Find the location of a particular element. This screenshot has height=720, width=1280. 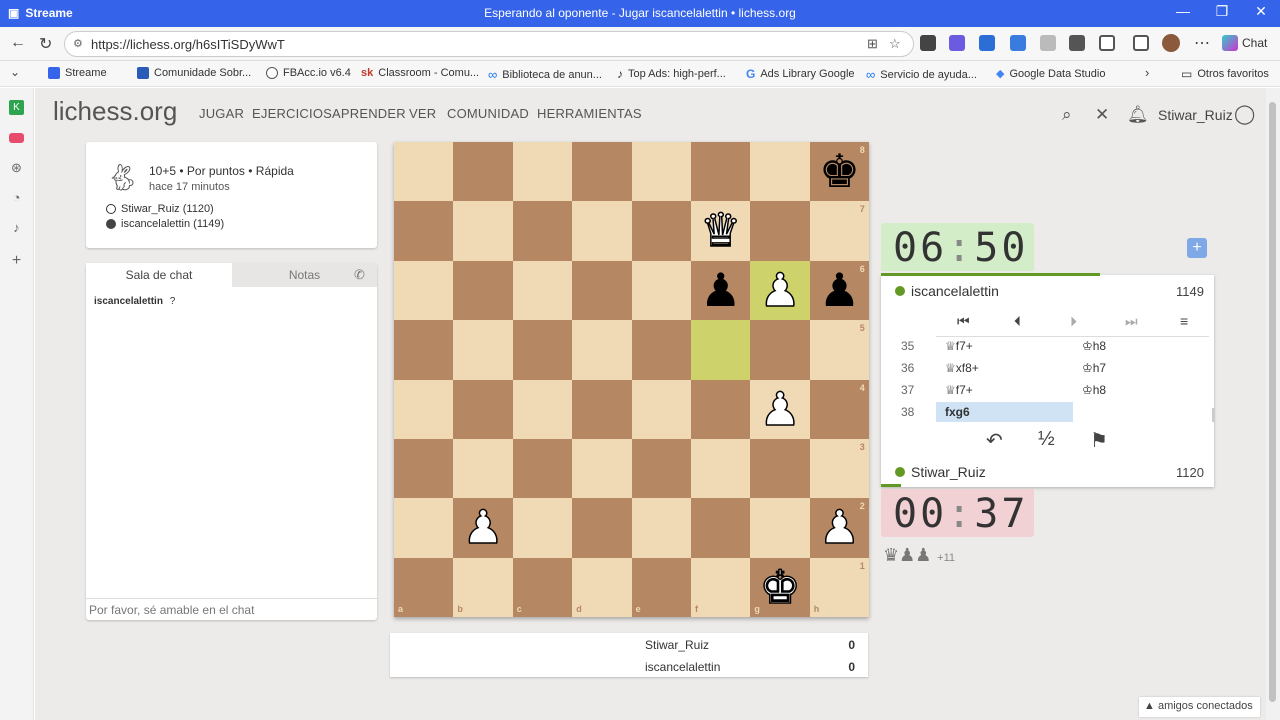

chevron-right-icon: › is located at coordinates (1147, 72).